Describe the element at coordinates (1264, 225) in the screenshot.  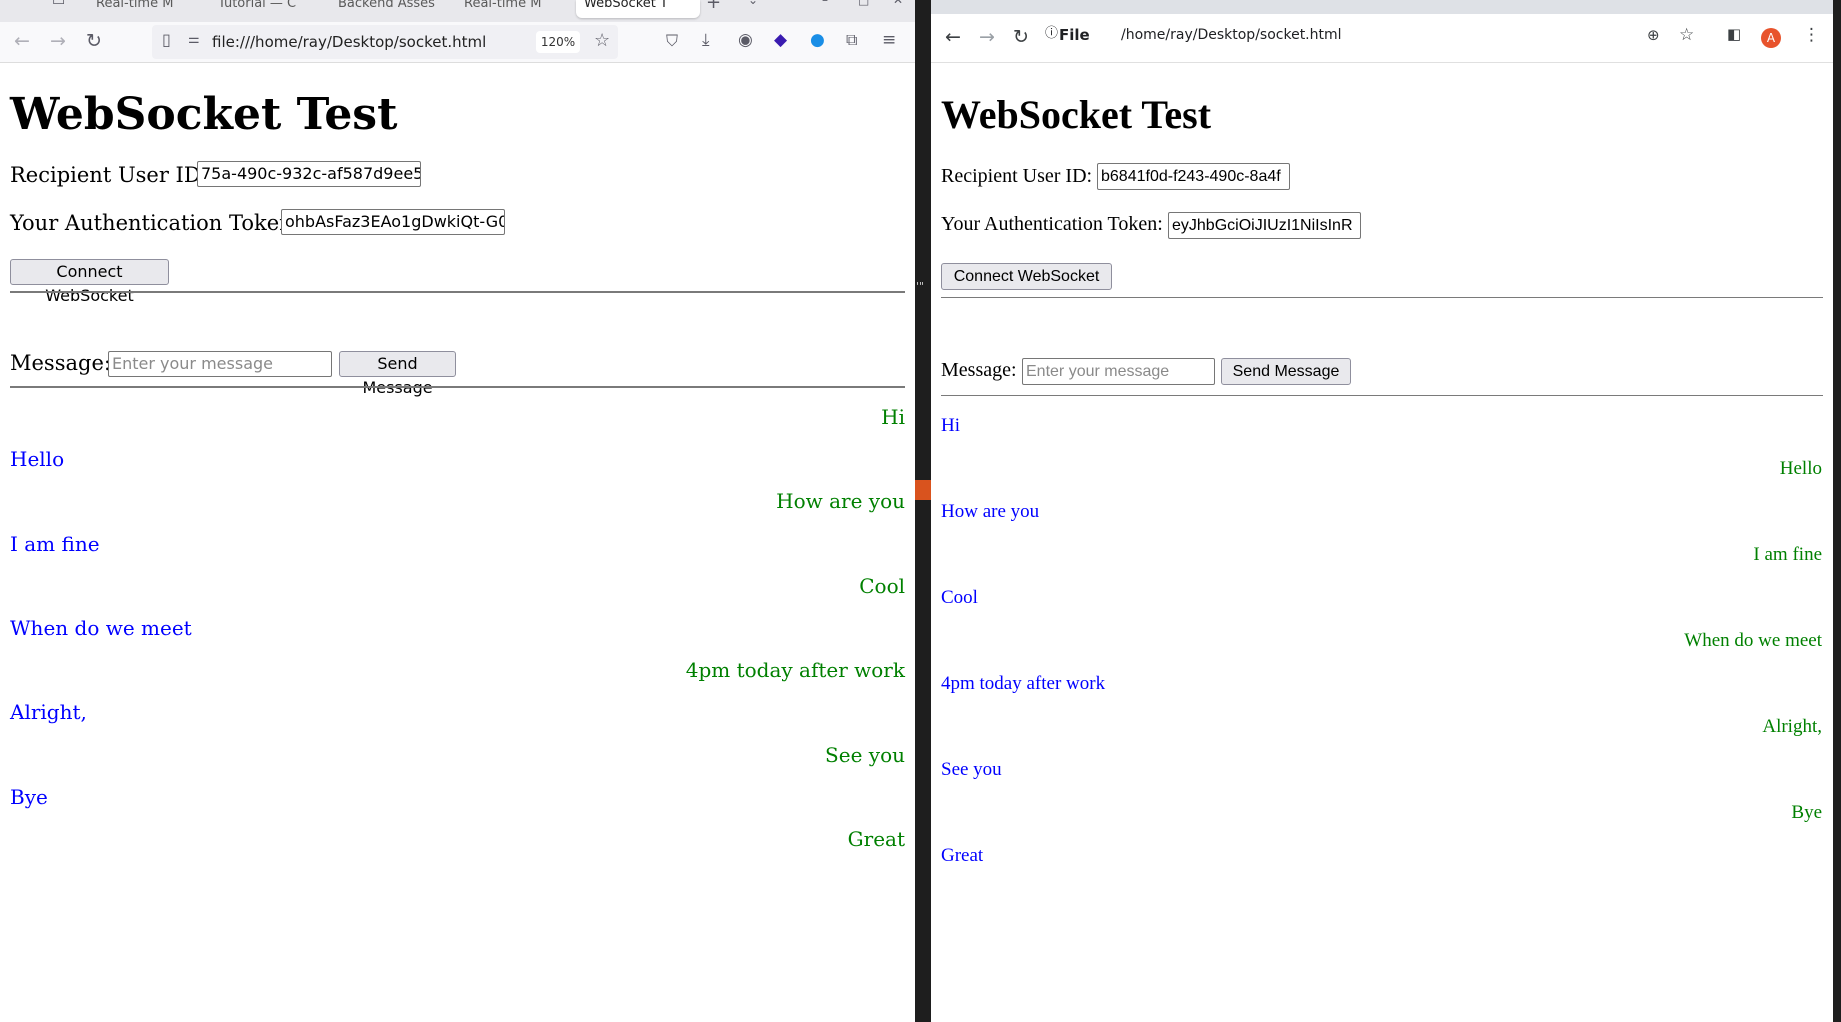
I see `auth-token-input: eyJhbGciOiJIUzI1NiIsInR` at that location.